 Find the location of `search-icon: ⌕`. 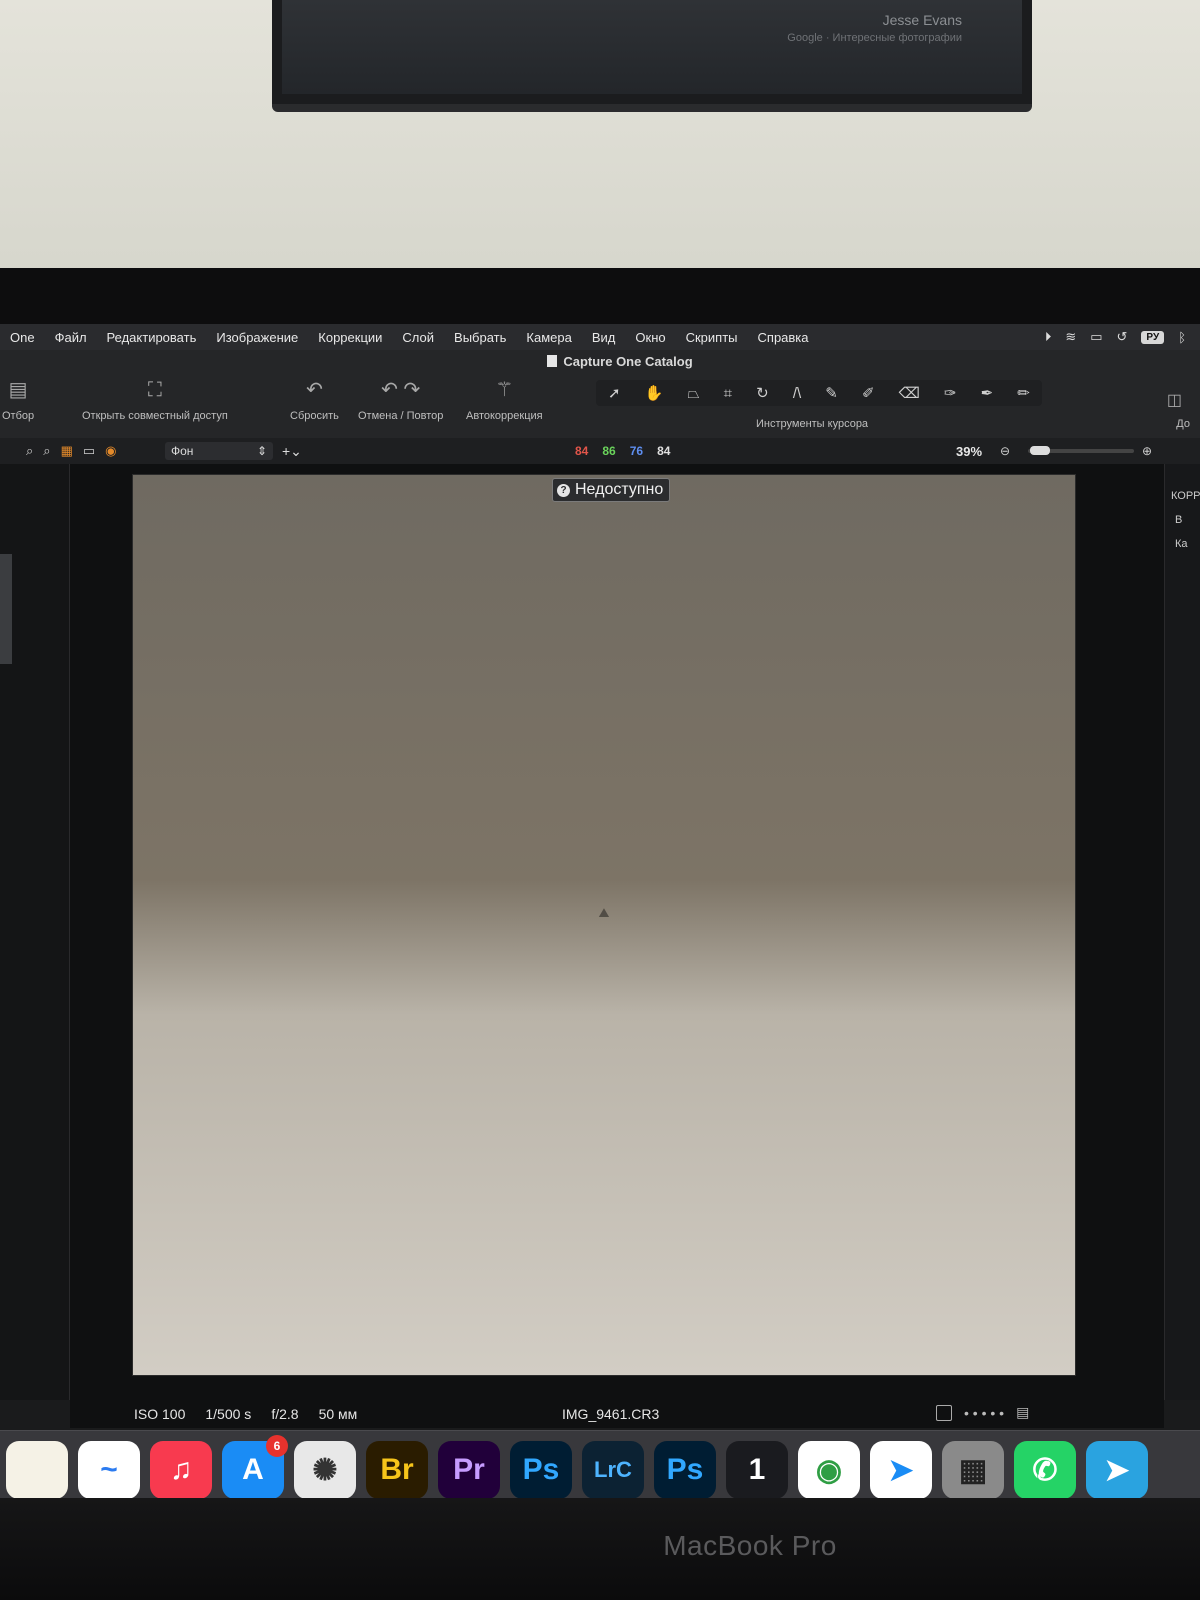

search-icon: ⌕ is located at coordinates (29, 451).